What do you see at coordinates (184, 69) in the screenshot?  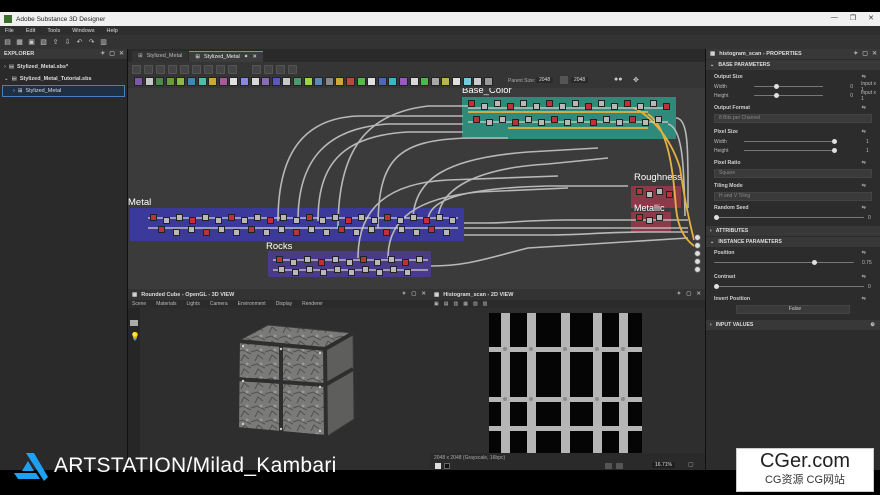 I see `zoom-icon` at bounding box center [184, 69].